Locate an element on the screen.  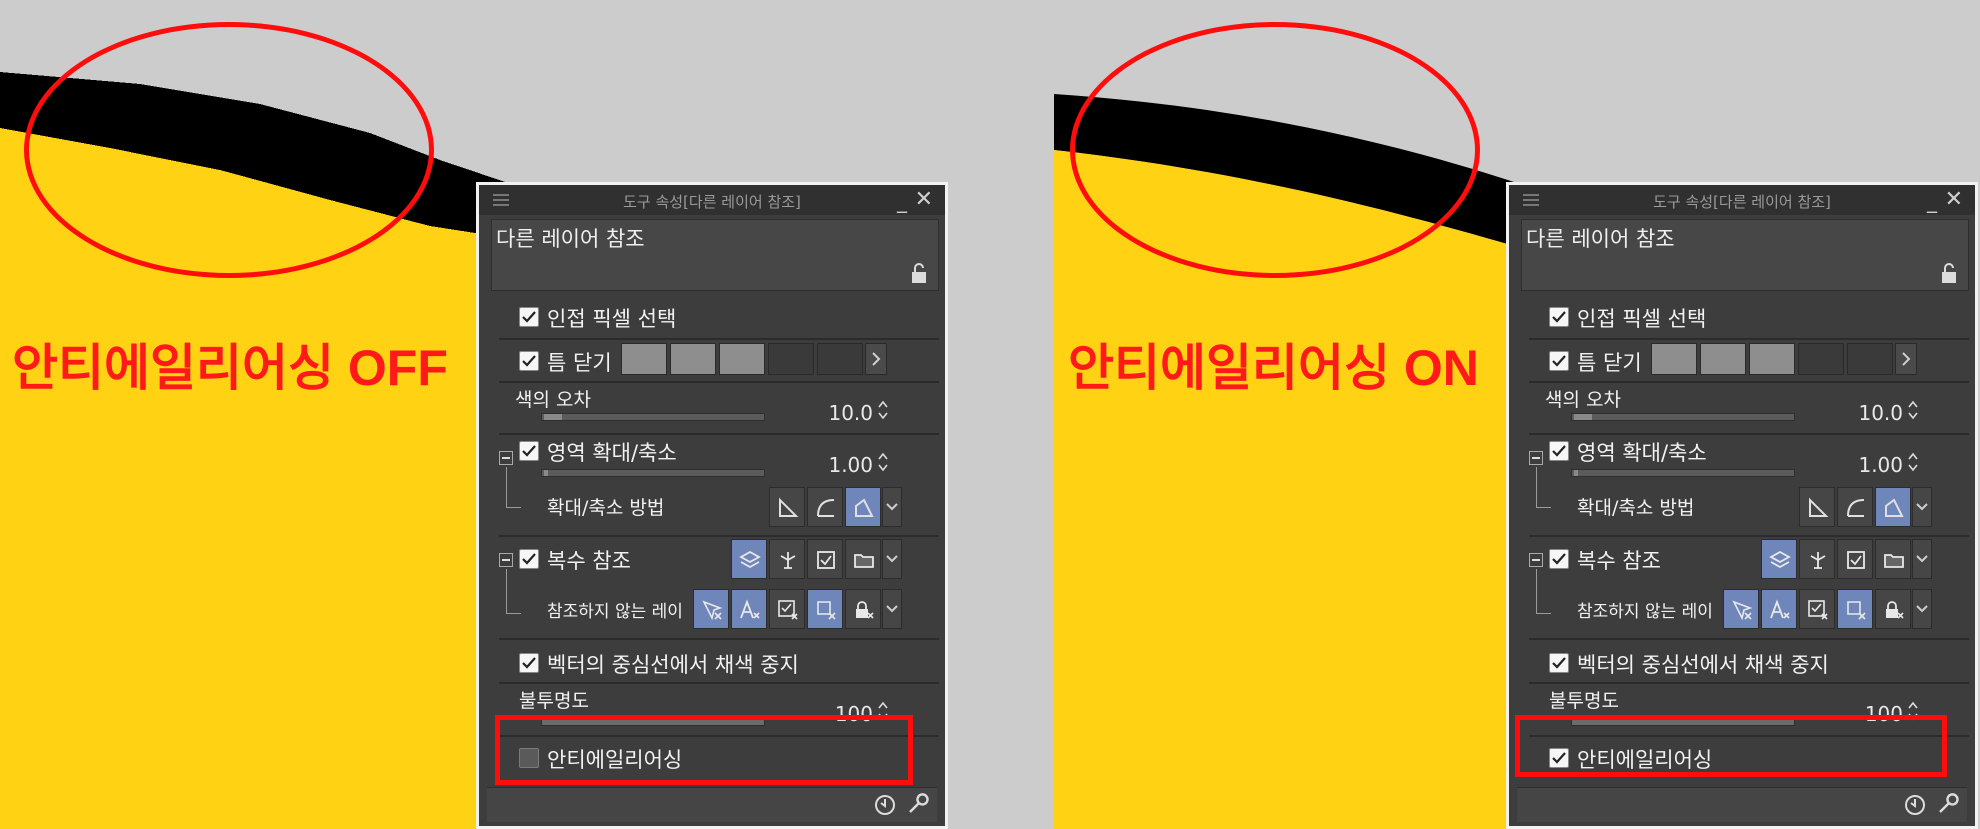
checkbox-icon is located at coordinates (1559, 361).